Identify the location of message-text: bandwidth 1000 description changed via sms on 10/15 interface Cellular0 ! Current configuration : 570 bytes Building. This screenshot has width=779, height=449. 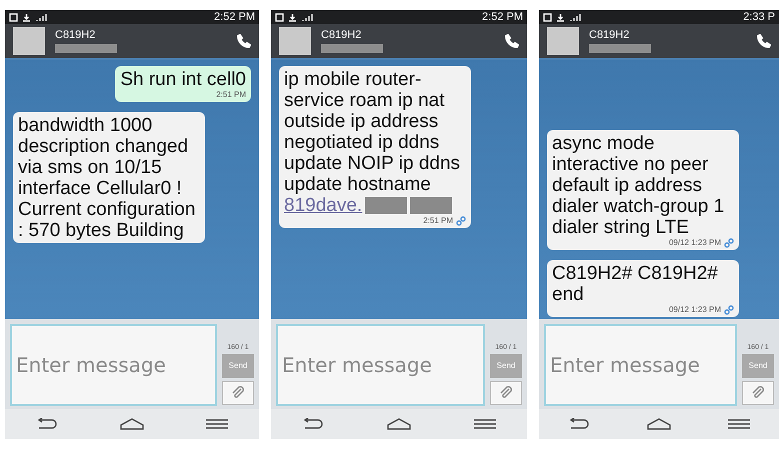
(107, 178).